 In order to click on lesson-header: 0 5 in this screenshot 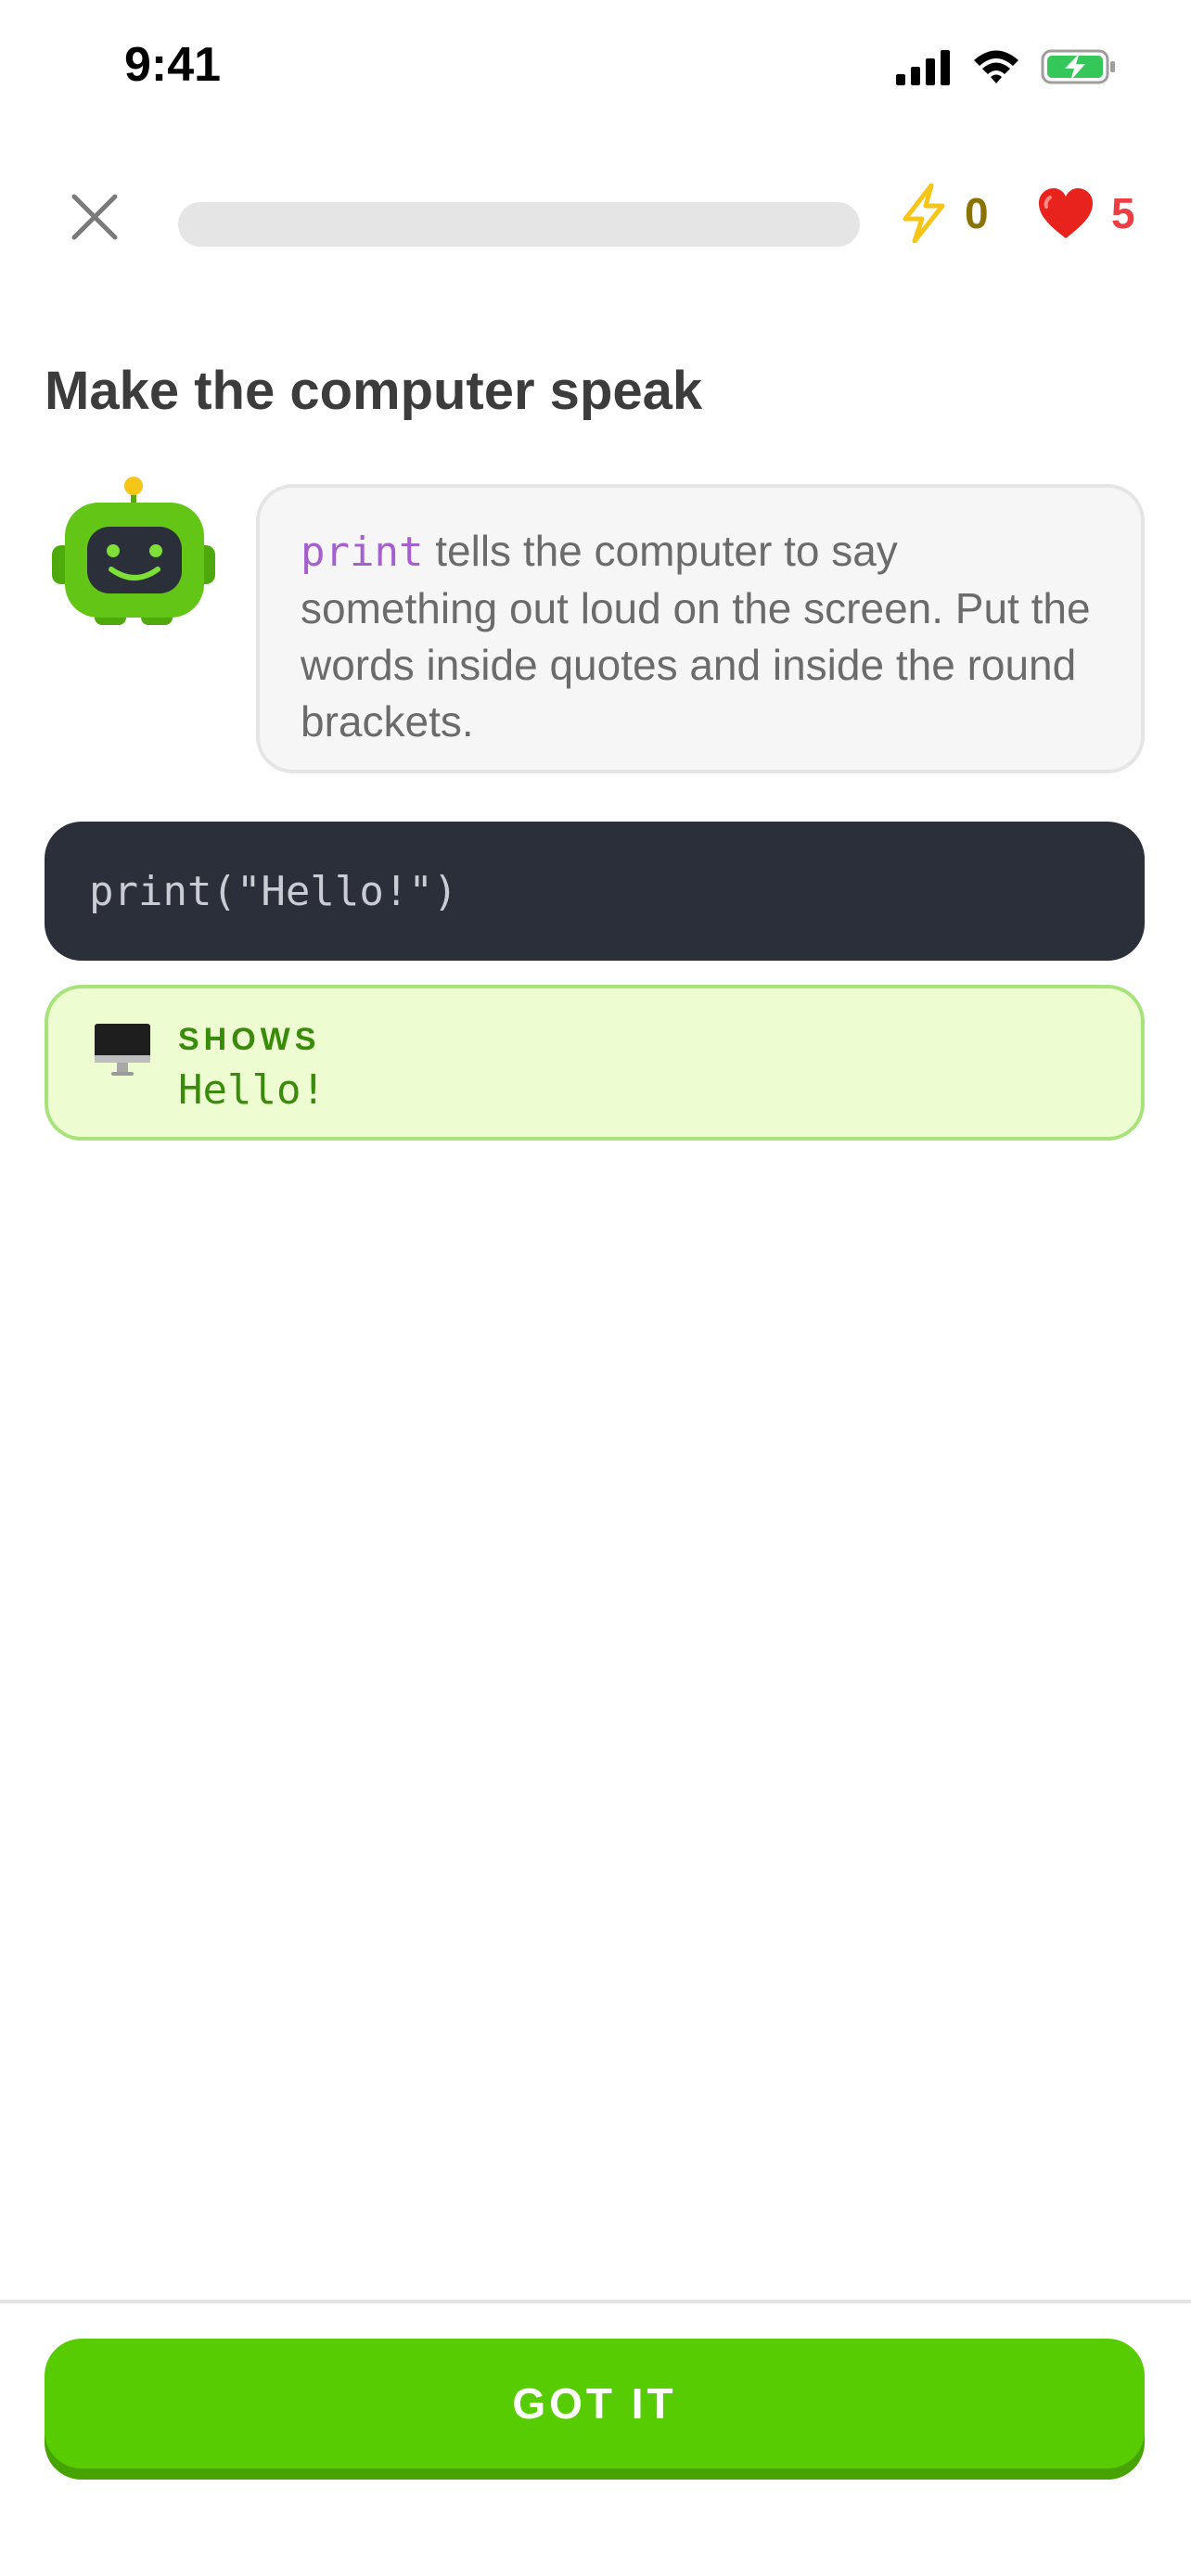, I will do `click(595, 213)`.